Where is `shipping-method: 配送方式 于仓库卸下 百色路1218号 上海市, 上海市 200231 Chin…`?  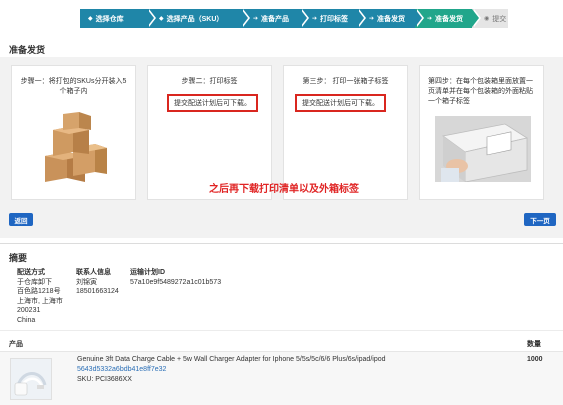
shipping-method: 配送方式 于仓库卸下 百色路1218号 上海市, 上海市 200231 Chin… is located at coordinates (40, 296).